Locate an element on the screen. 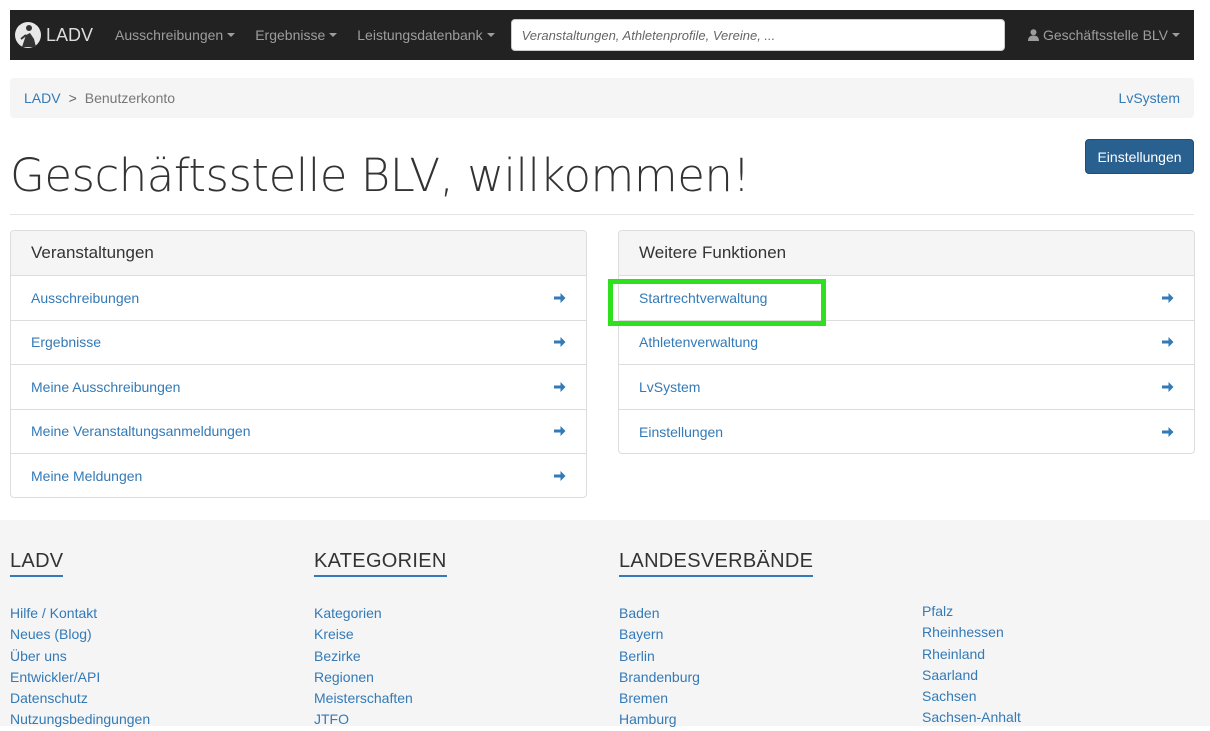 This screenshot has height=731, width=1210. nav-ergebnisse-dropdown: Ergebnisse is located at coordinates (296, 35).